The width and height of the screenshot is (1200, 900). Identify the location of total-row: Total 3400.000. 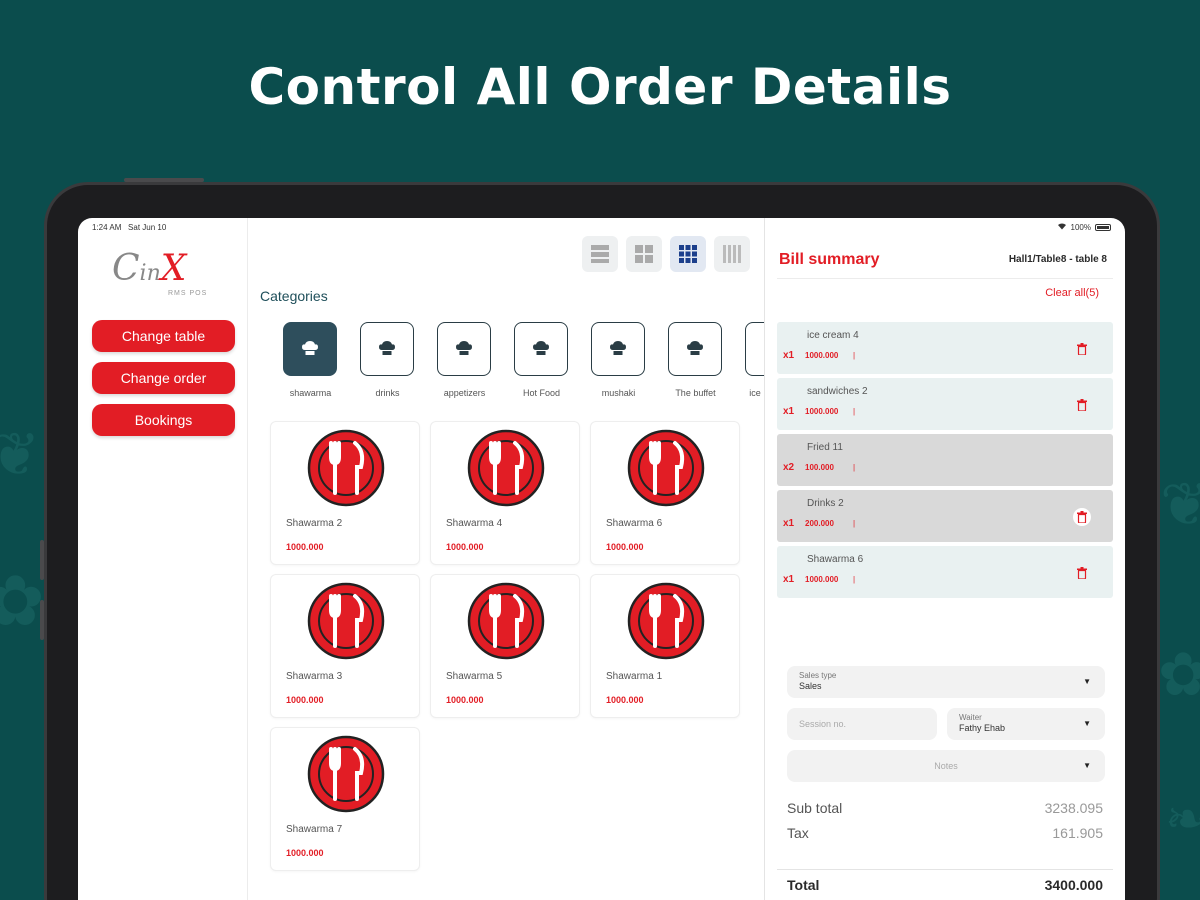
(945, 885).